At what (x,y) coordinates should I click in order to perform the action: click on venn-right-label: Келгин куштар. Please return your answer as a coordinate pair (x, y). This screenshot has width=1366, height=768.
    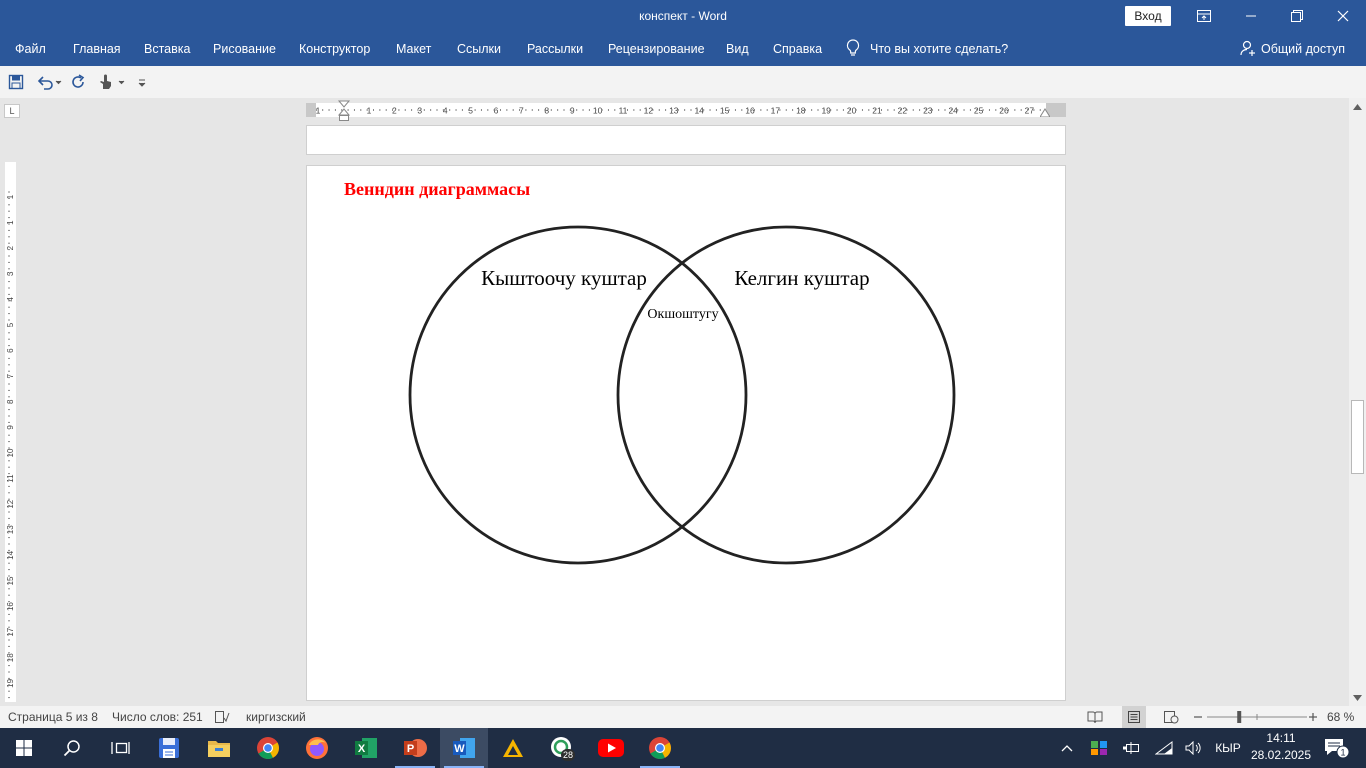
    Looking at the image, I should click on (801, 278).